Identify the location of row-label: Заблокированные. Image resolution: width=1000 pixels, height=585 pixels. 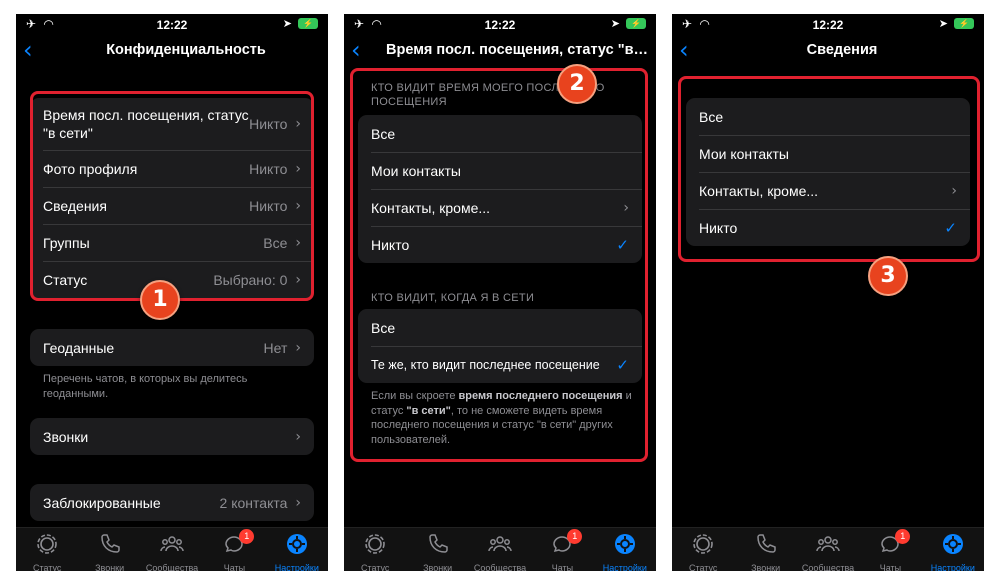
(102, 502).